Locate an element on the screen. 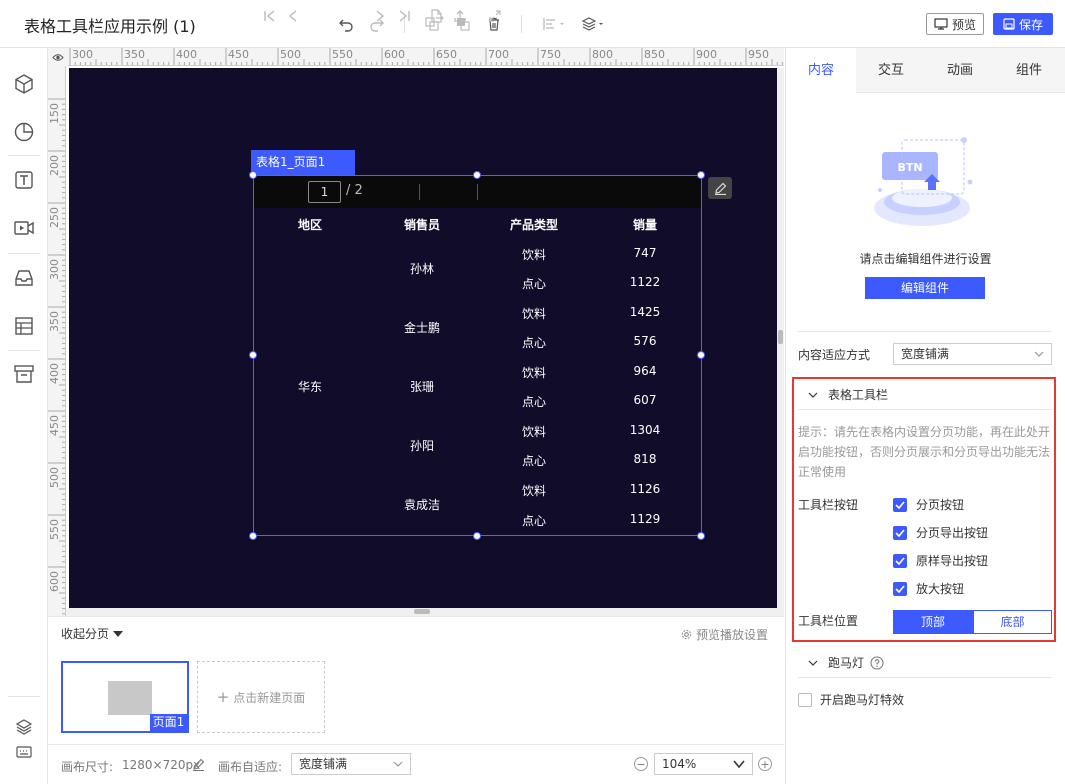 This screenshot has height=784, width=1065. archive-icon is located at coordinates (24, 374).